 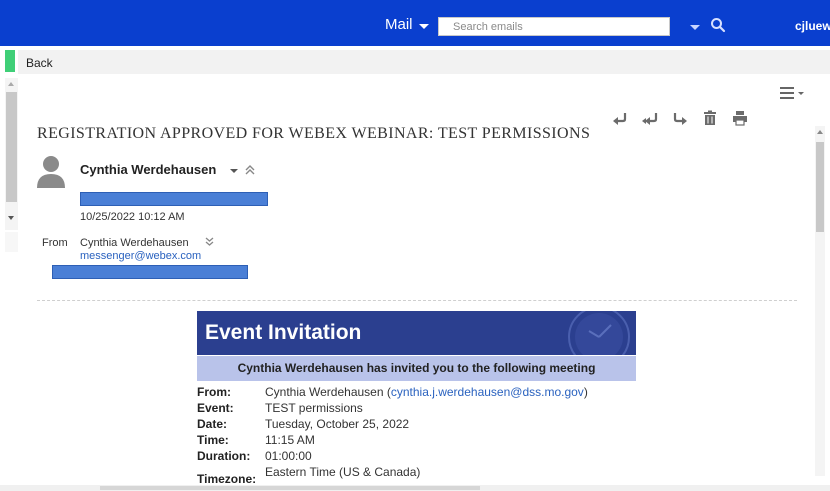 What do you see at coordinates (140, 256) in the screenshot?
I see `from-email-link: messenger@webex.com` at bounding box center [140, 256].